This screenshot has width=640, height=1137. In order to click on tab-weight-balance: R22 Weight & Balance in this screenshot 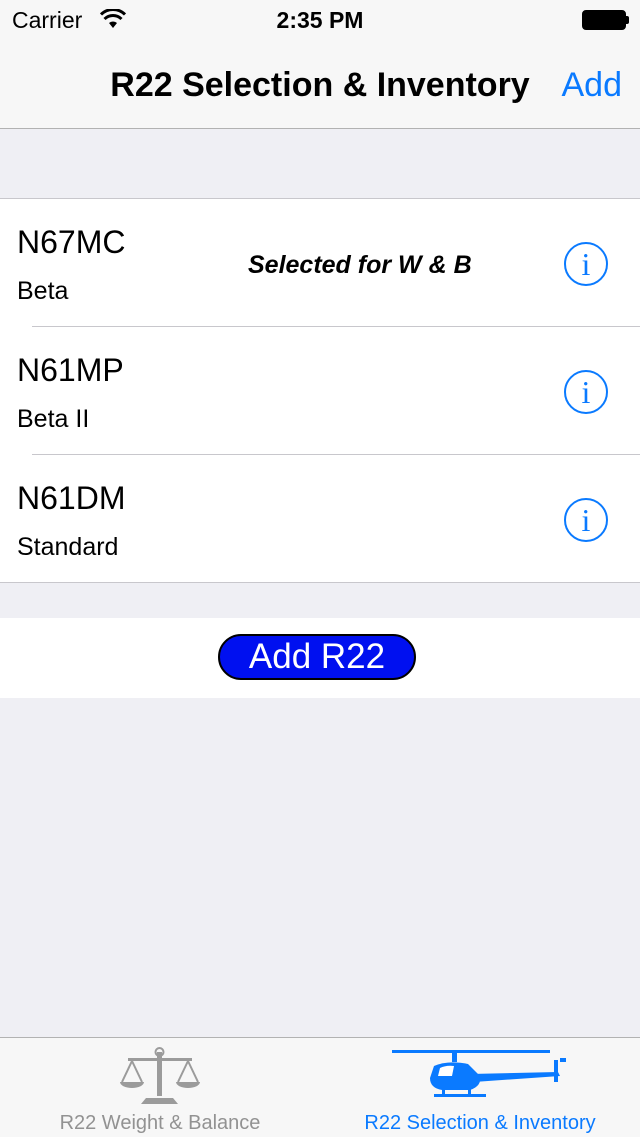, I will do `click(160, 1087)`.